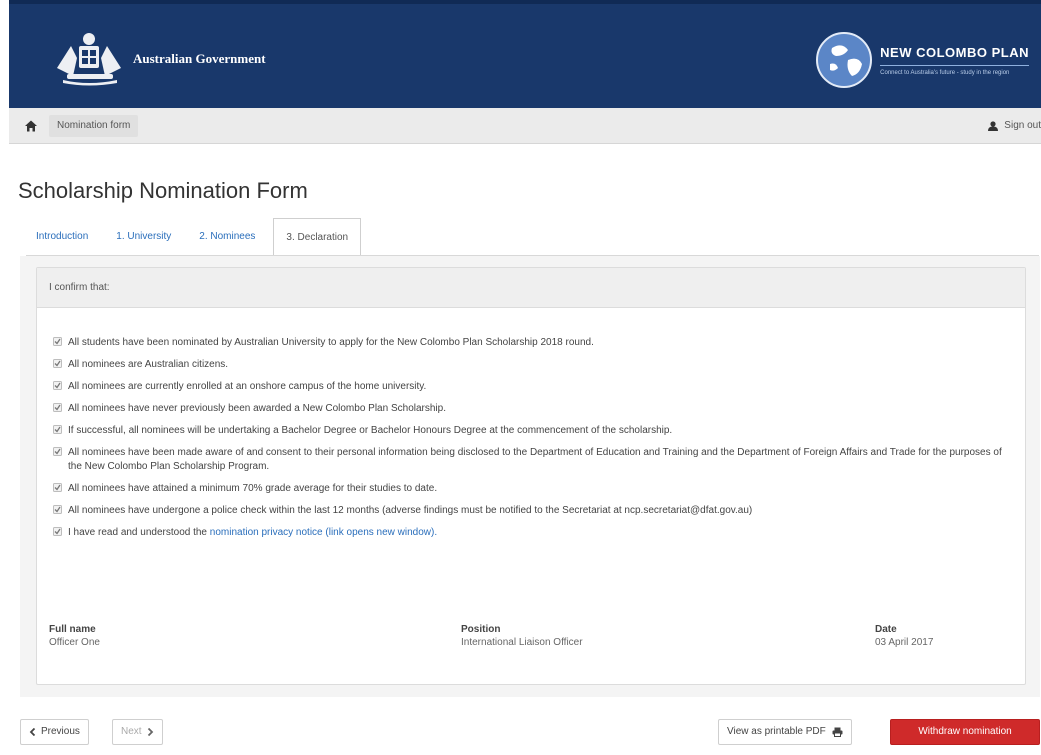 This screenshot has height=755, width=1041. I want to click on chevron-left-icon, so click(32, 732).